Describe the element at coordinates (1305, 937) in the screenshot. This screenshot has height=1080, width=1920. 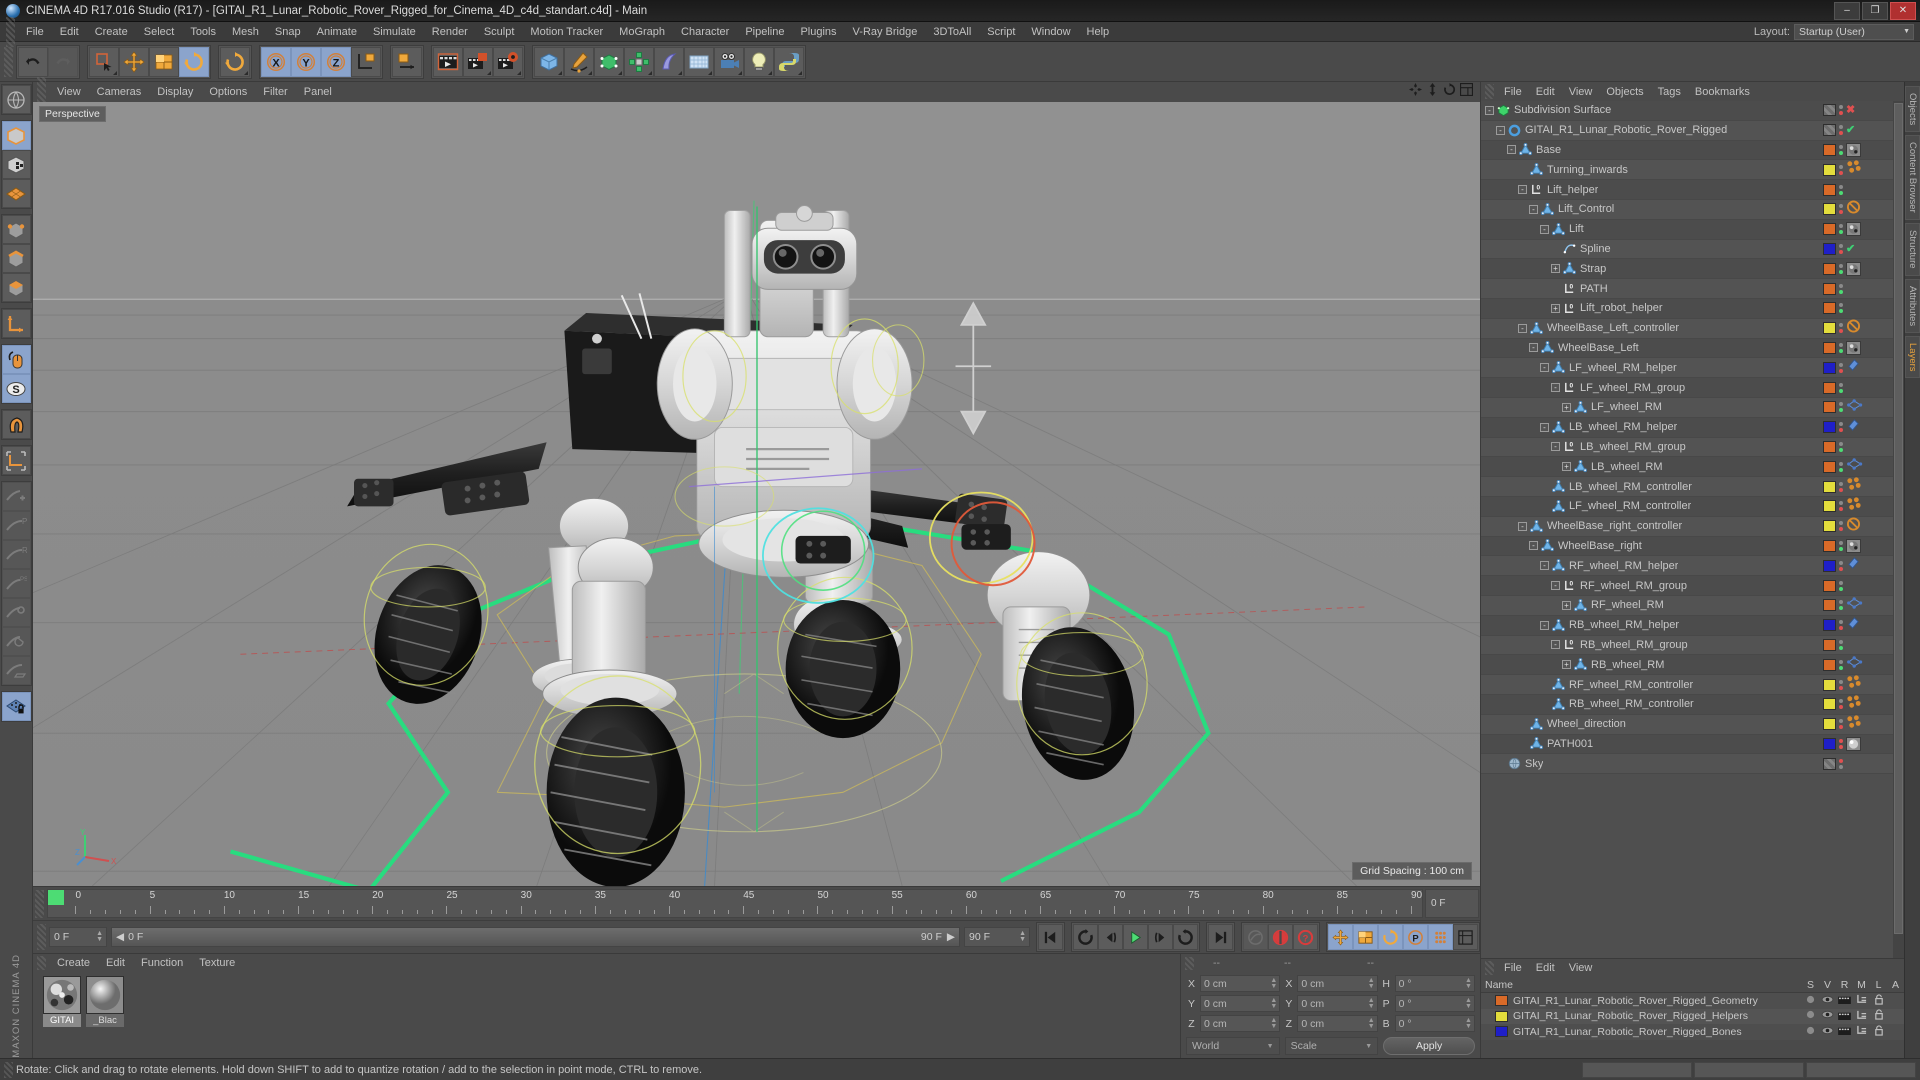
I see `keyframe-help-button: ?` at that location.